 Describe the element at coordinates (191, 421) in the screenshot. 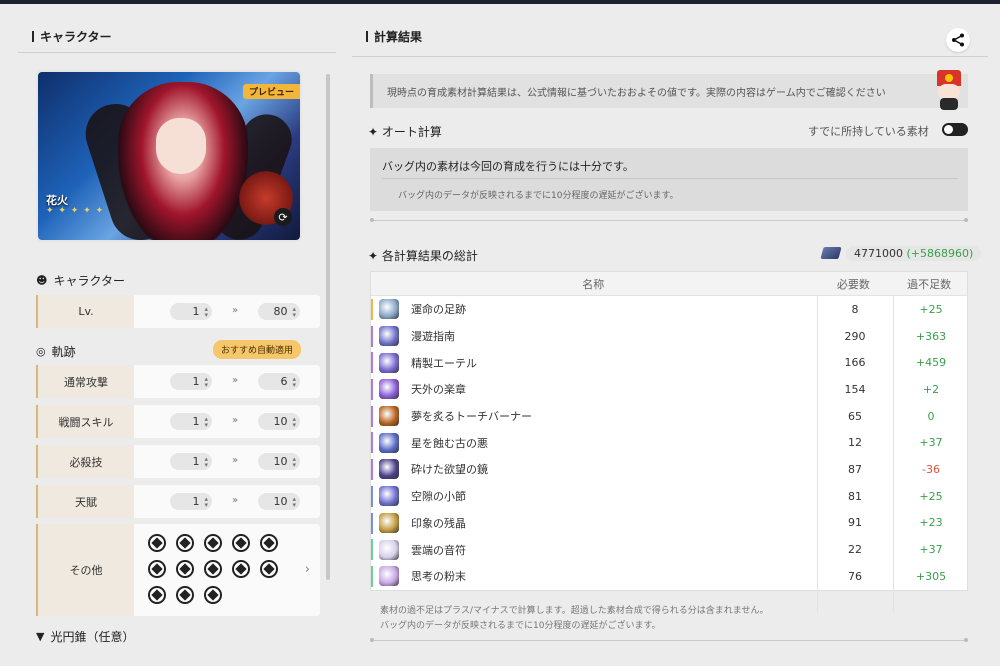

I see `skill-from-stepper: 1 ▴ ▾` at that location.